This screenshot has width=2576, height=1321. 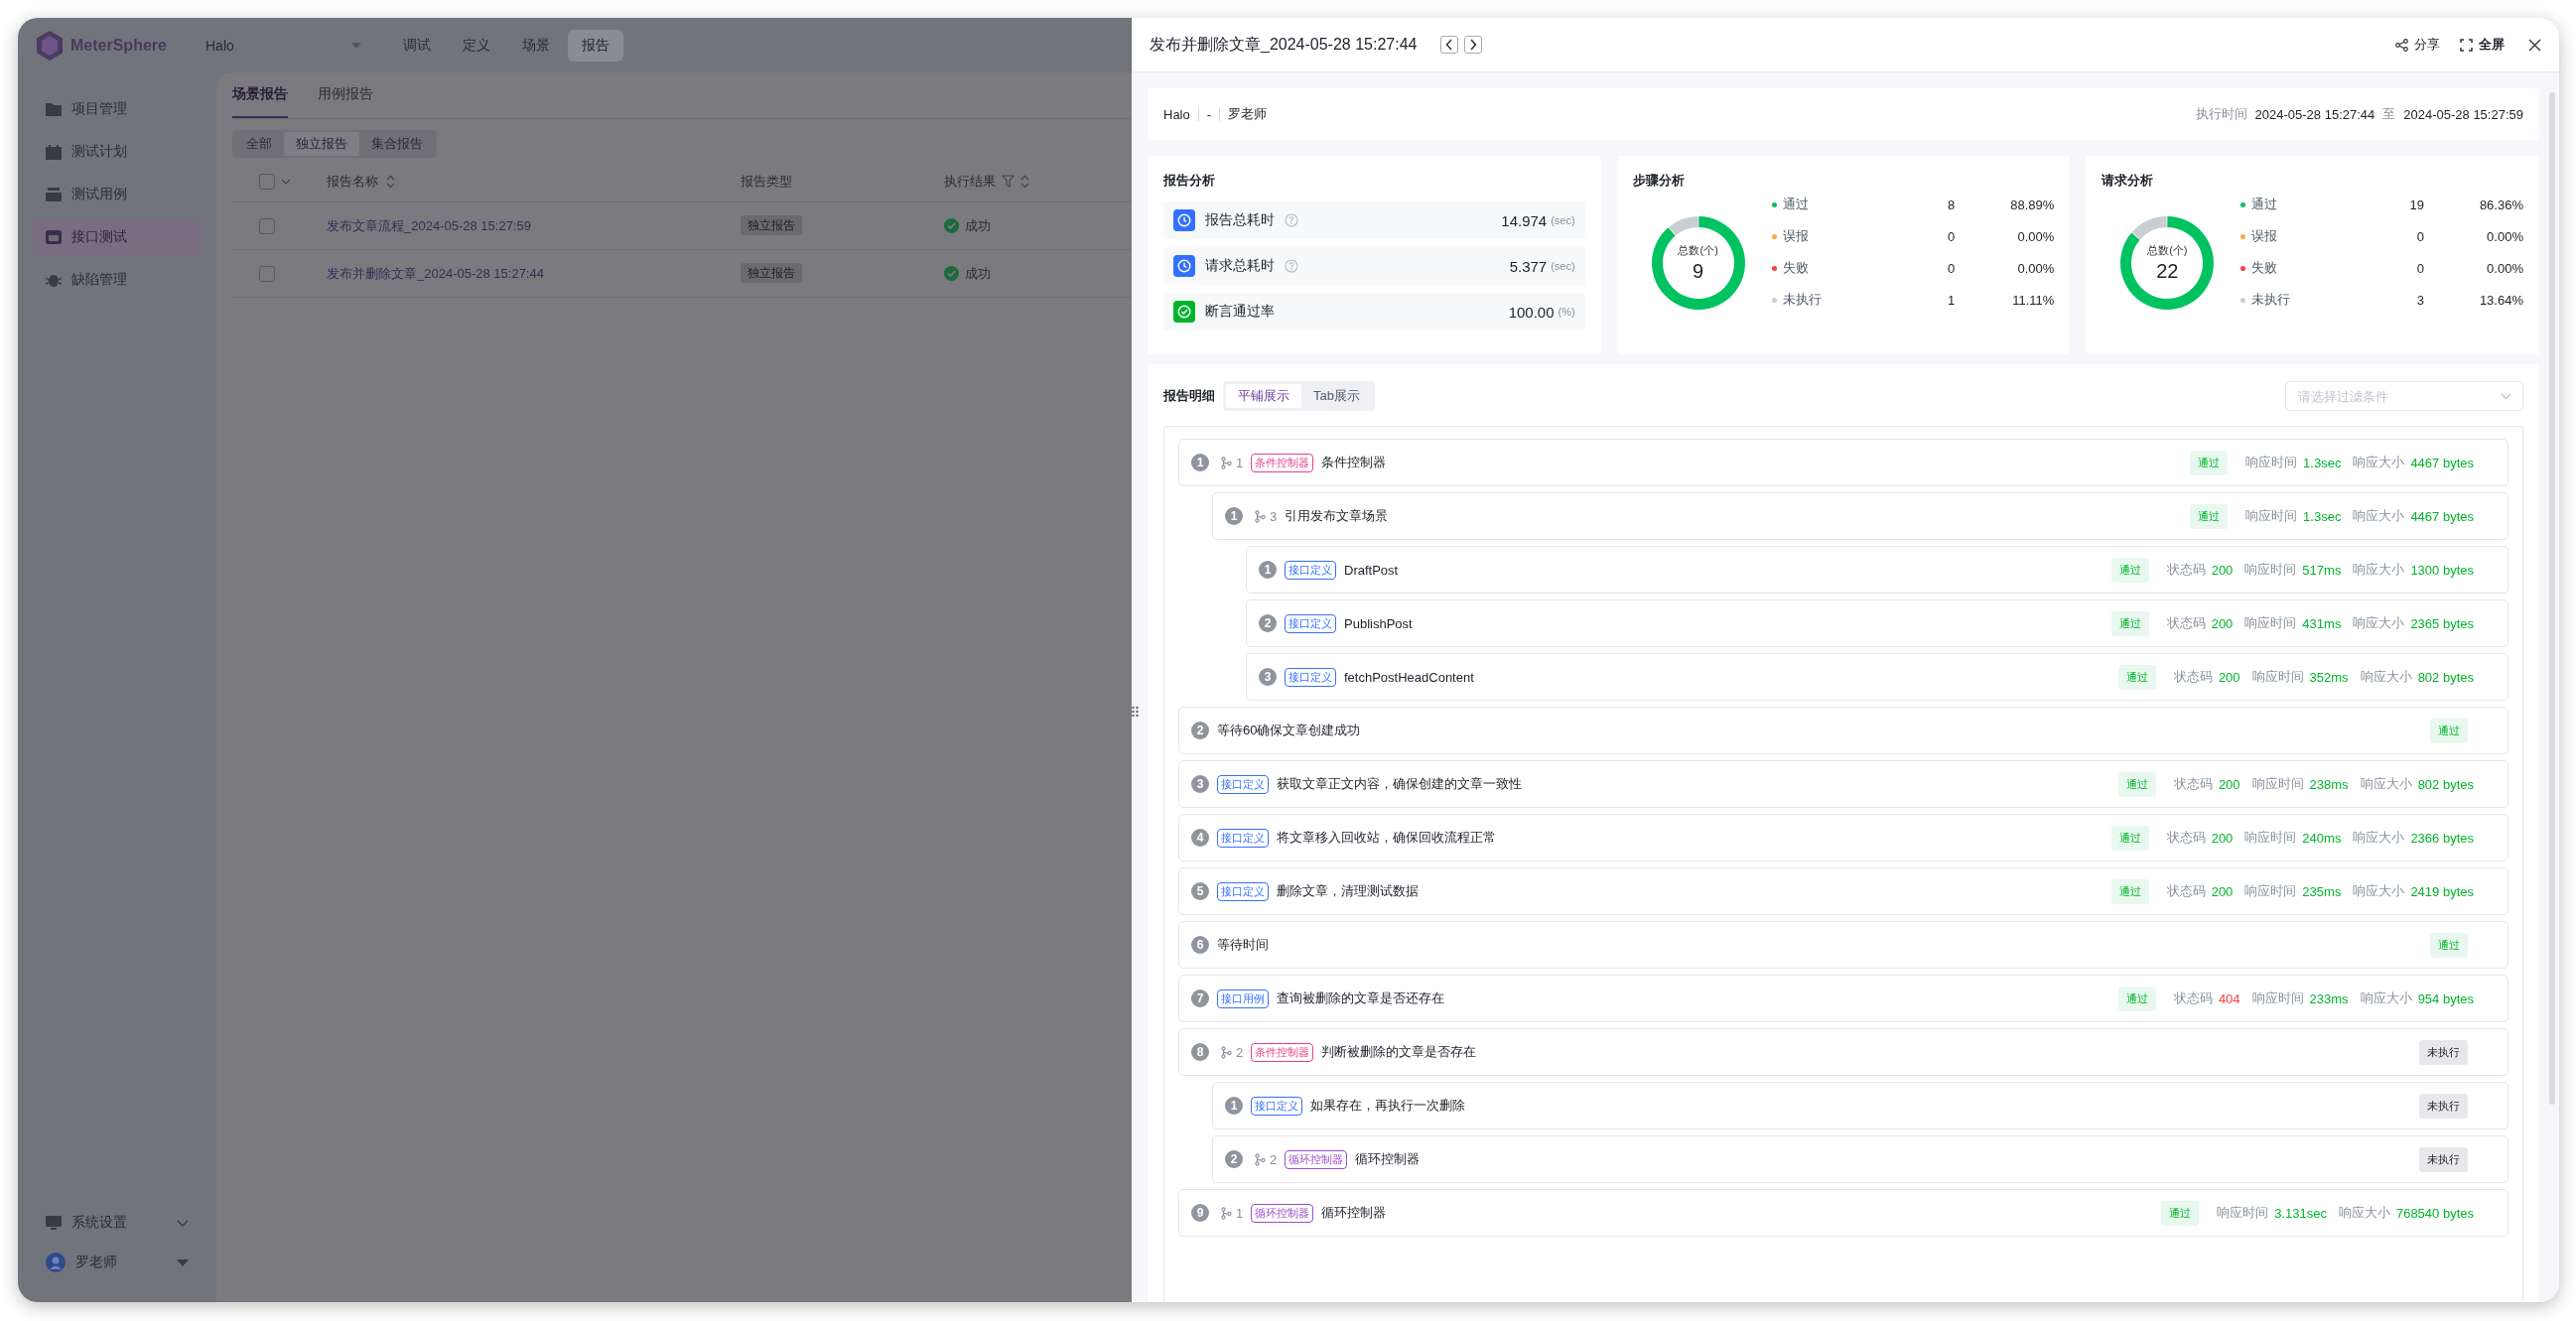 I want to click on view-tab: Tab展示, so click(x=1336, y=396).